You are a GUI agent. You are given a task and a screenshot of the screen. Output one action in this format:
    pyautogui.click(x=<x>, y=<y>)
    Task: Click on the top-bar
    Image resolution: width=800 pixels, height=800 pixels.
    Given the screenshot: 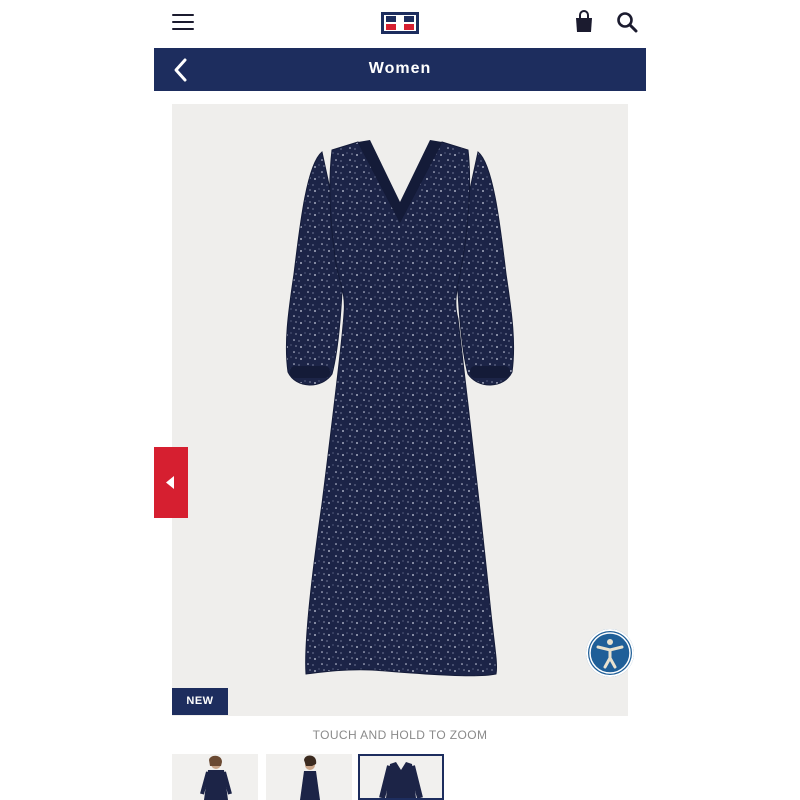 What is the action you would take?
    pyautogui.click(x=400, y=24)
    